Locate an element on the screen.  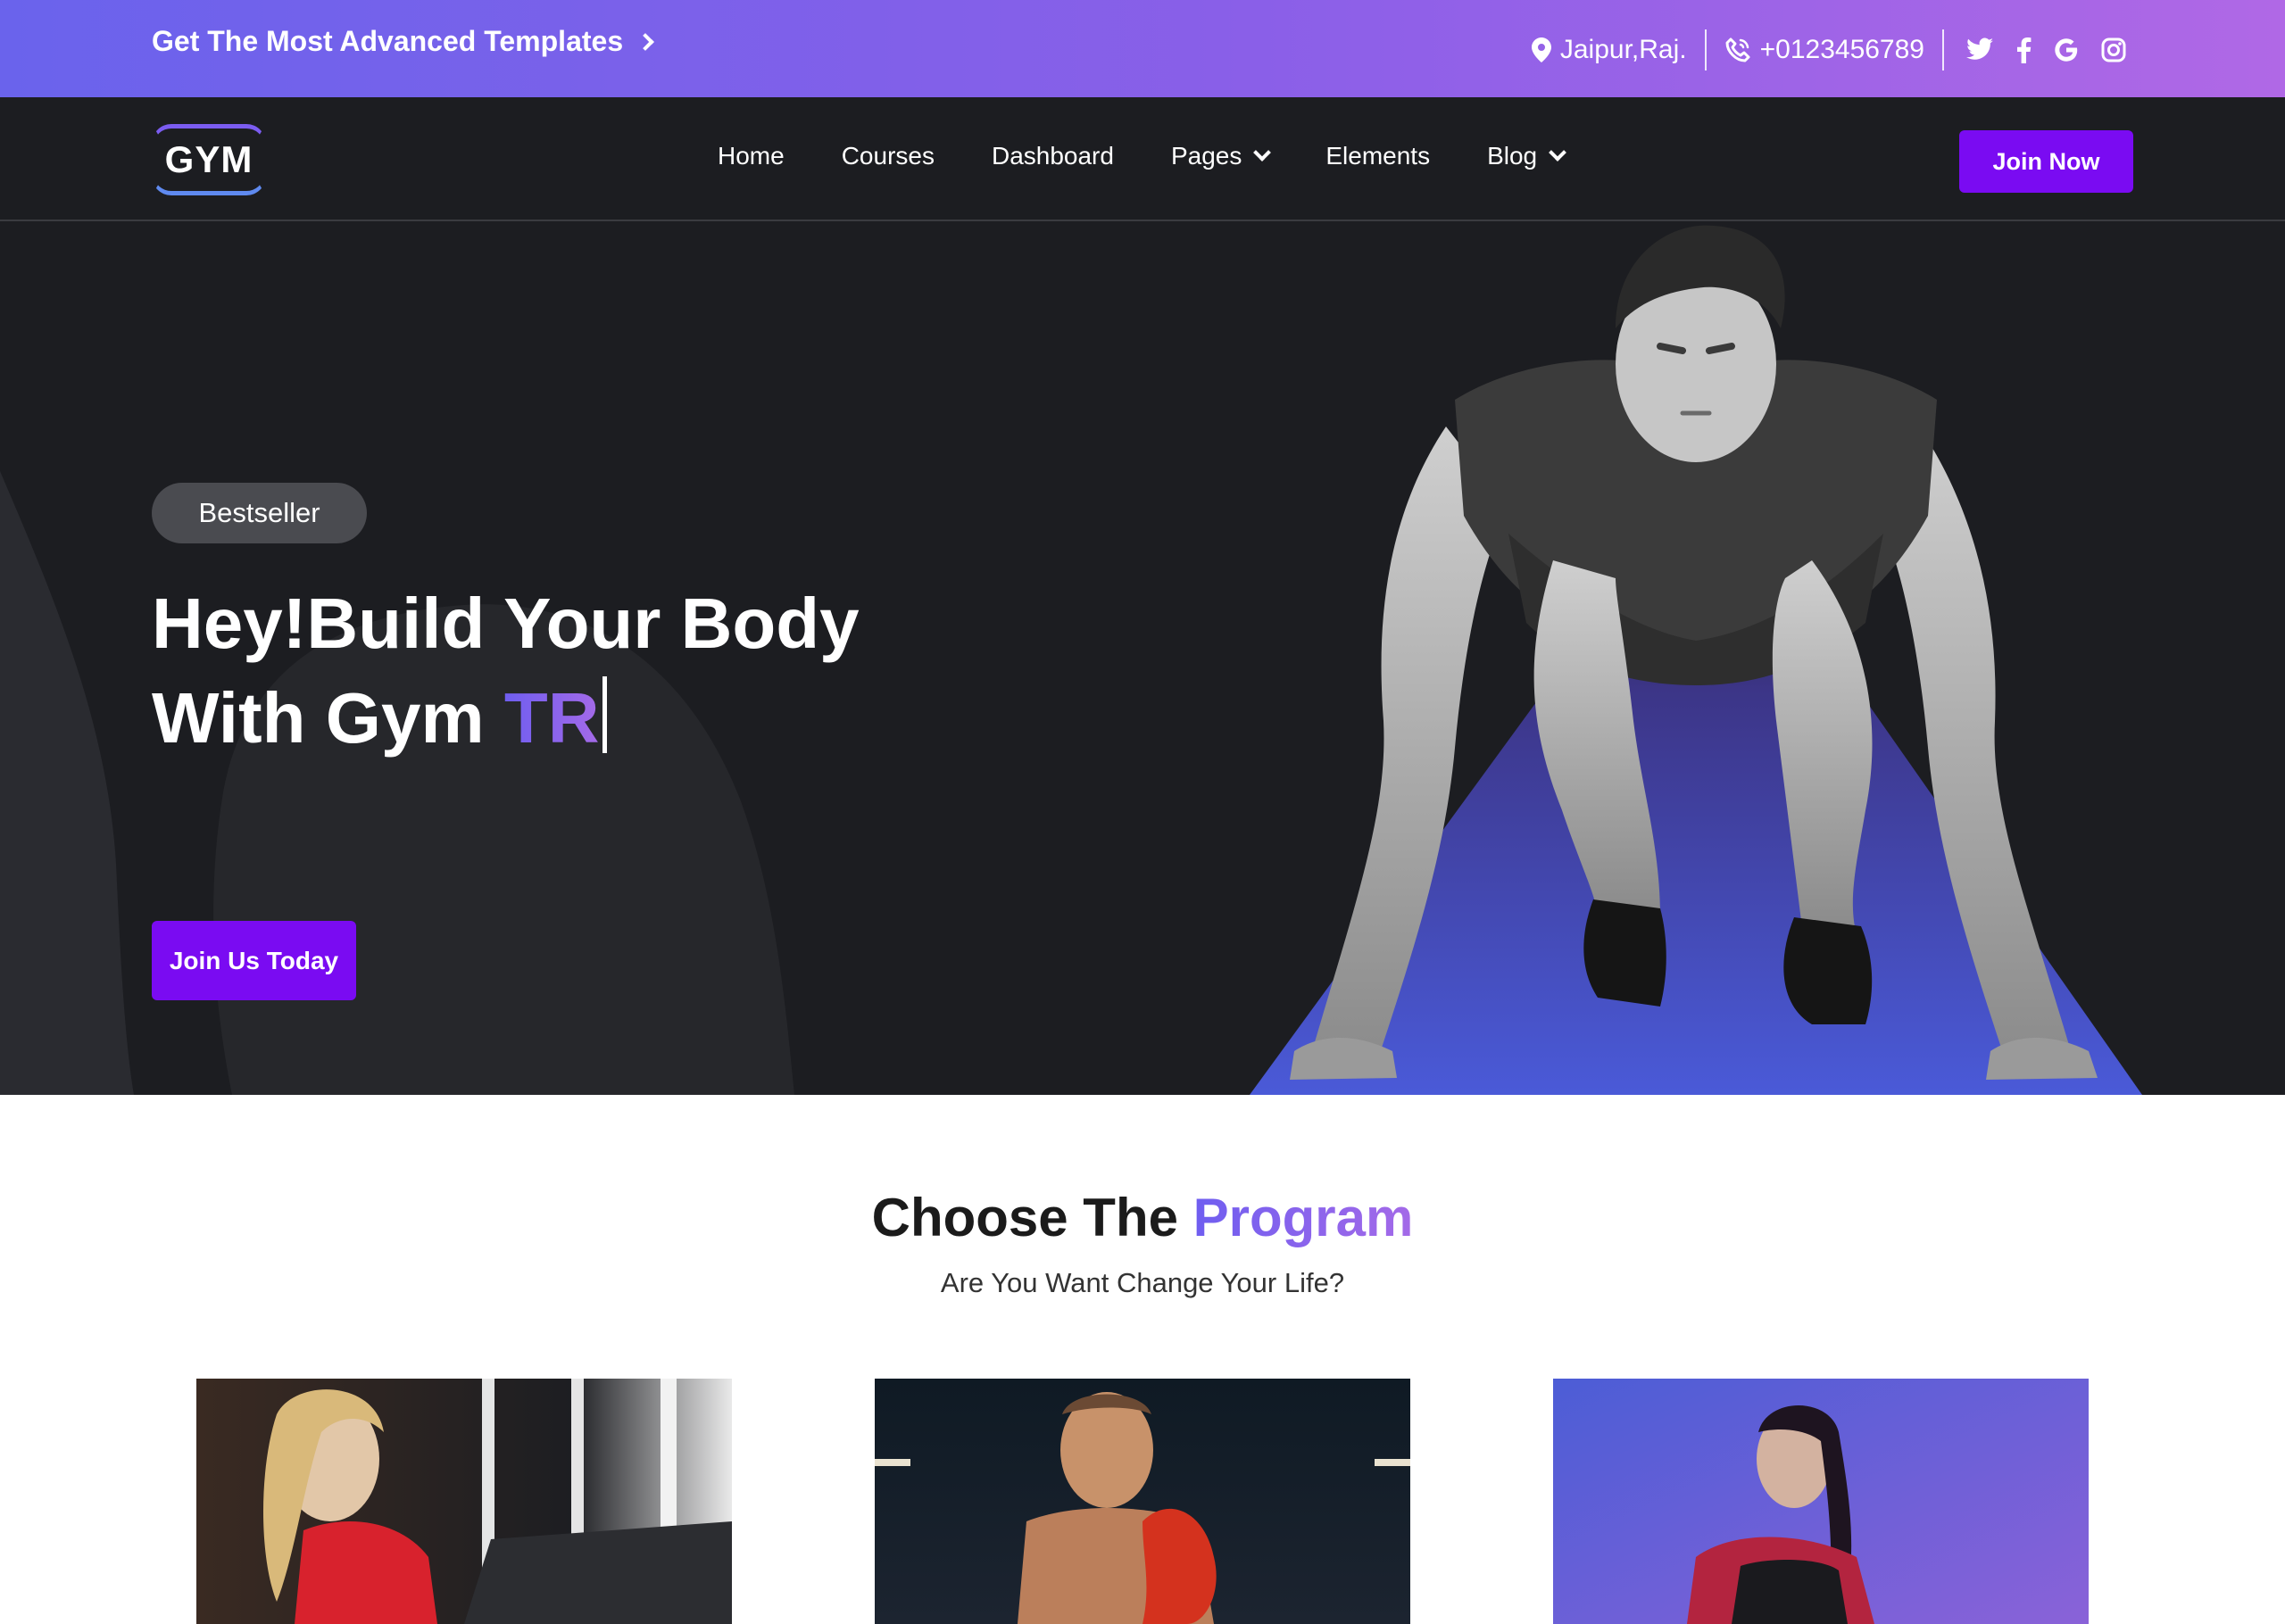
phone-text: +0123456789 is located at coordinates (1841, 49).